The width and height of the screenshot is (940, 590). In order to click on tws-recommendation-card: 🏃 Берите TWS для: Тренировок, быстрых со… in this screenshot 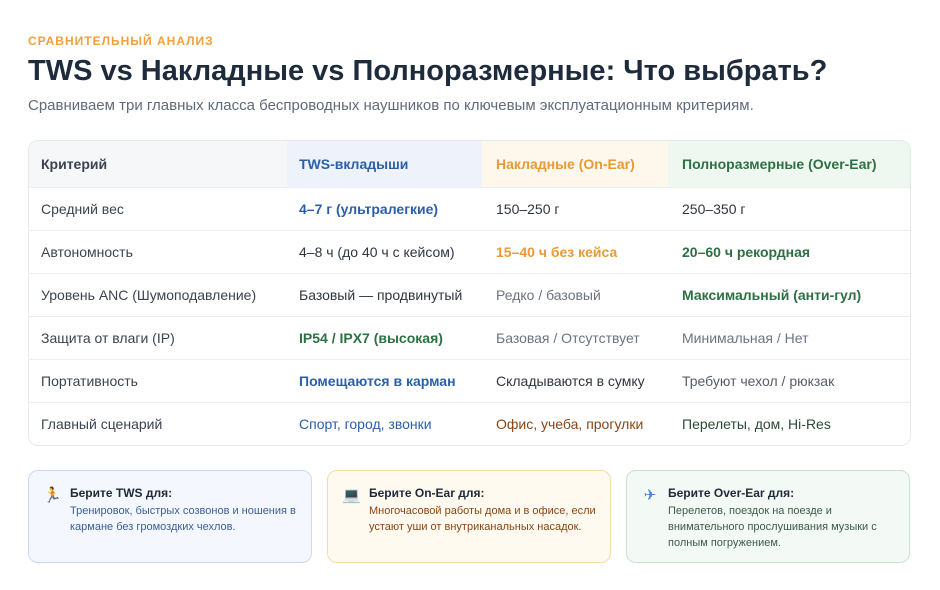, I will do `click(170, 516)`.